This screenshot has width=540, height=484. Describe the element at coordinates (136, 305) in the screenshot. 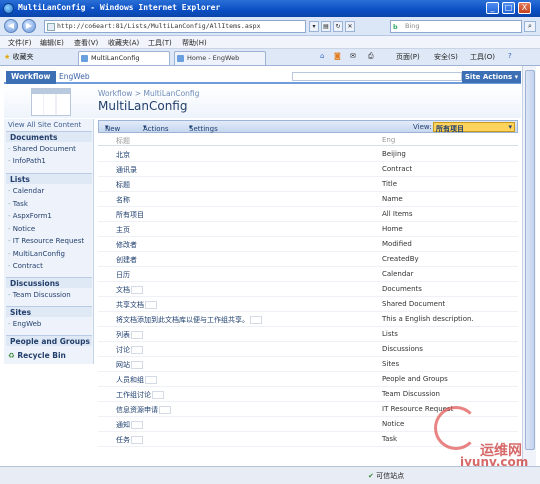

I see `list-item-title: 共享文档` at that location.